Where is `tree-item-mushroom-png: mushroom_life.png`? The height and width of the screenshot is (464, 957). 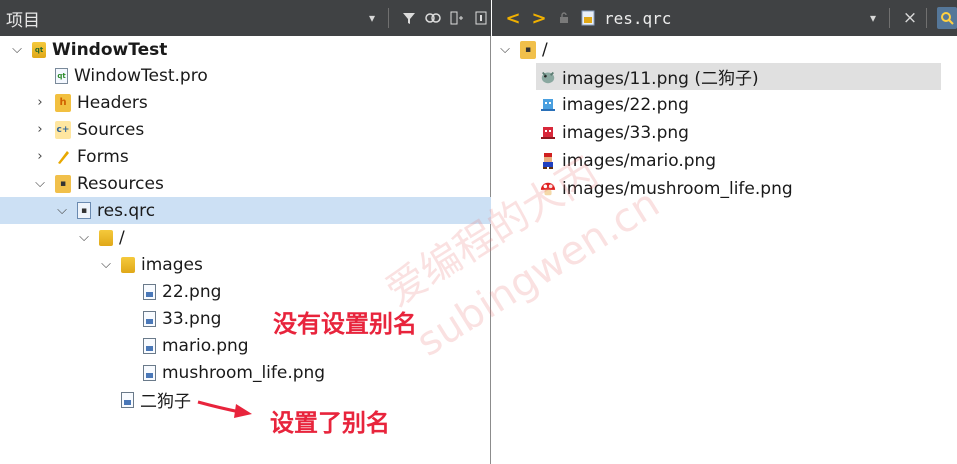 tree-item-mushroom-png: mushroom_life.png is located at coordinates (234, 372).